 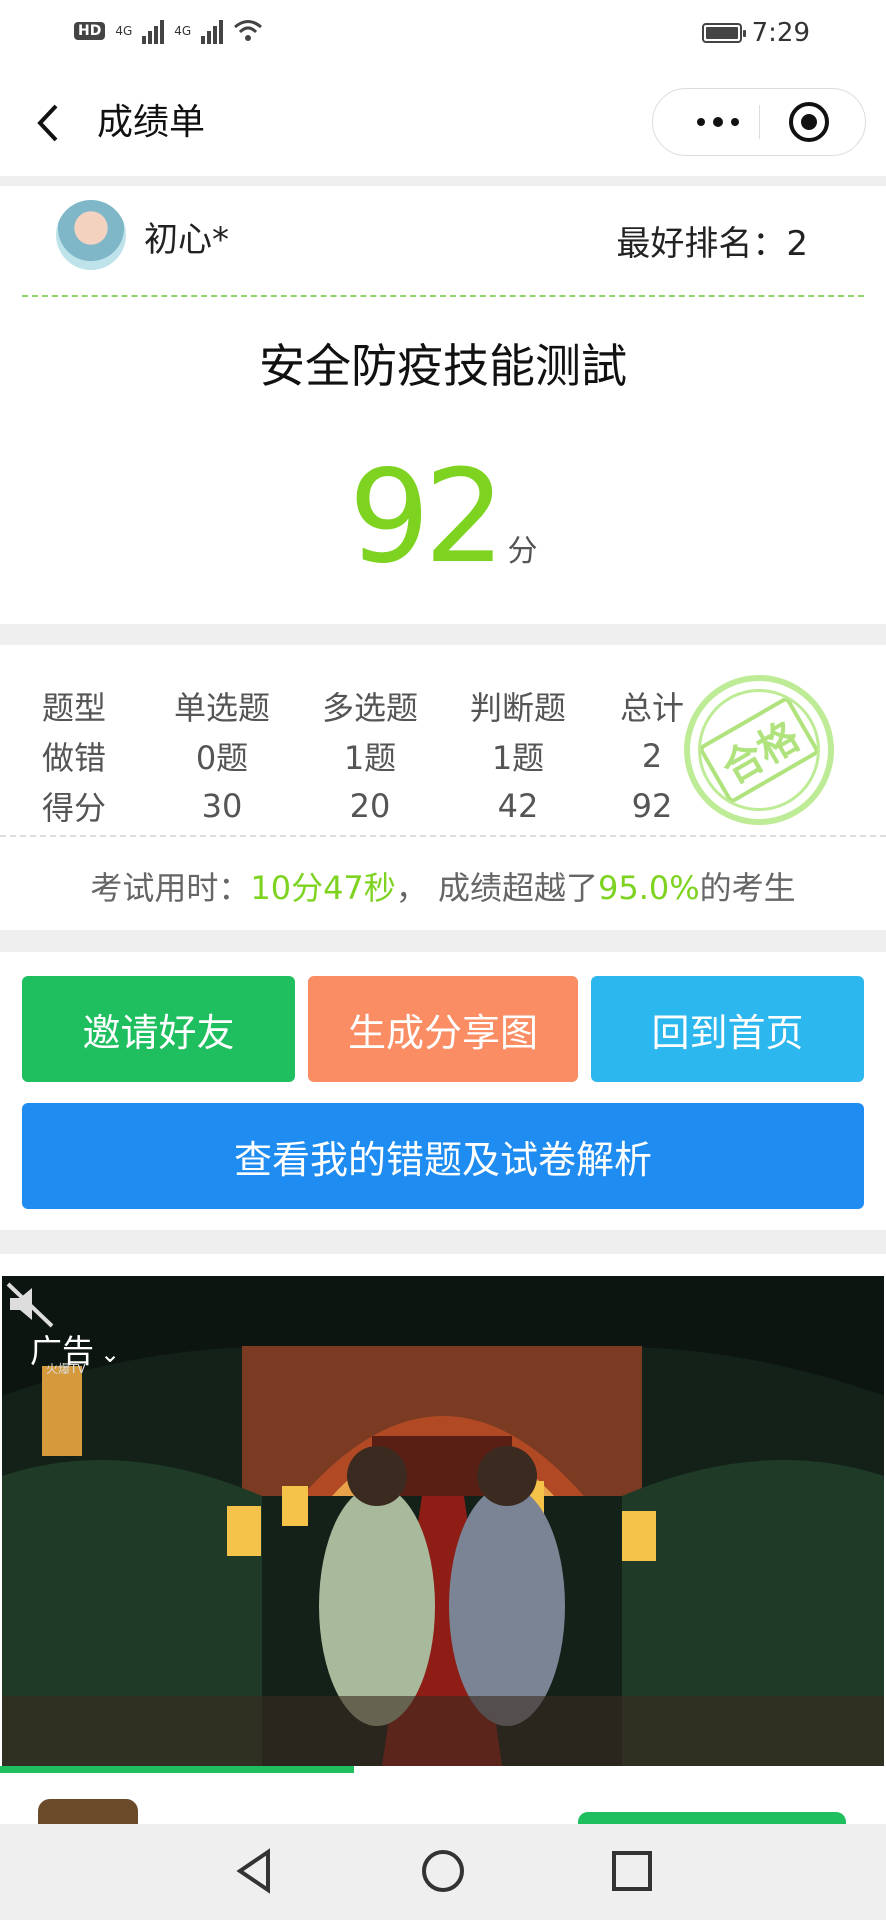 I want to click on stats-cell: 单选题, so click(x=221, y=708).